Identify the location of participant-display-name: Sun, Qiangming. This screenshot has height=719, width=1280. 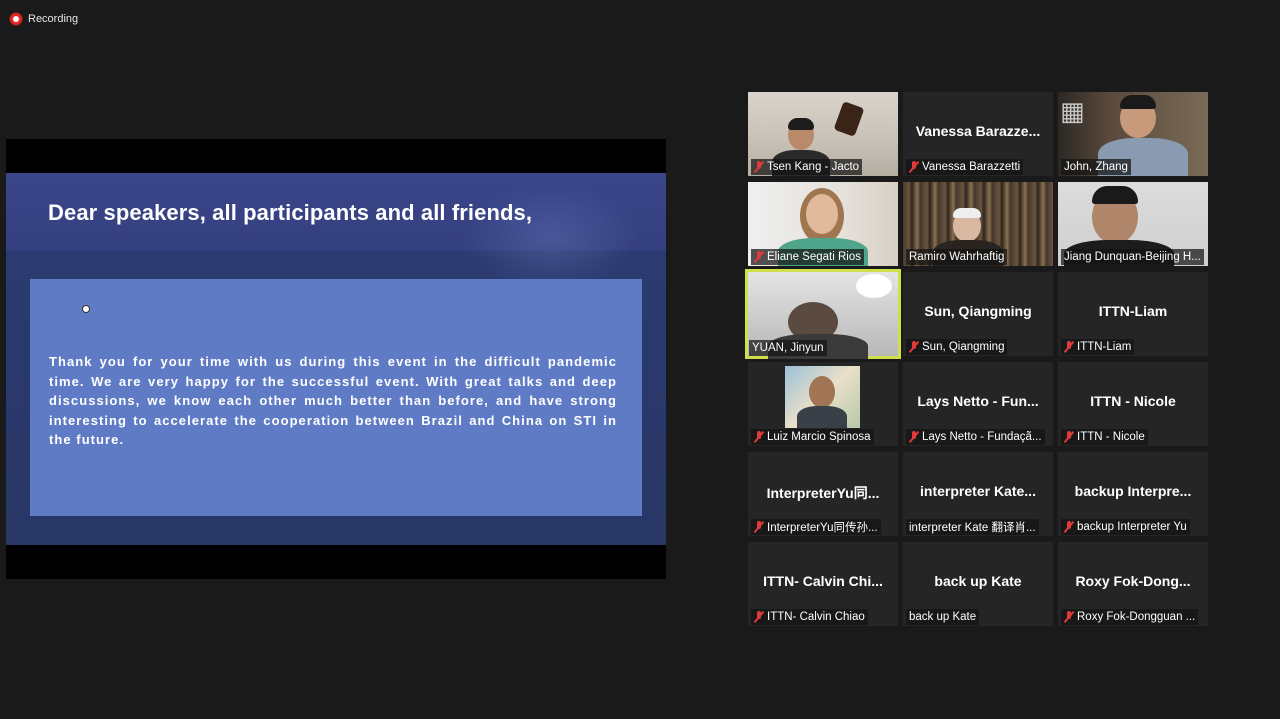
(978, 311).